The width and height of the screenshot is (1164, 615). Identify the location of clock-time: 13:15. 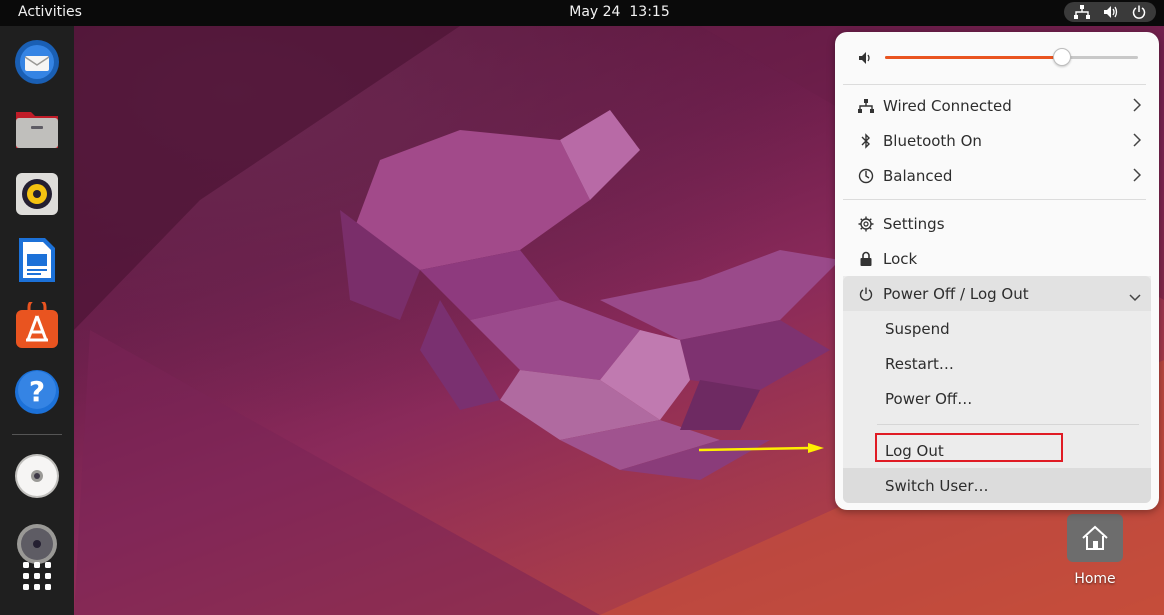
(649, 12).